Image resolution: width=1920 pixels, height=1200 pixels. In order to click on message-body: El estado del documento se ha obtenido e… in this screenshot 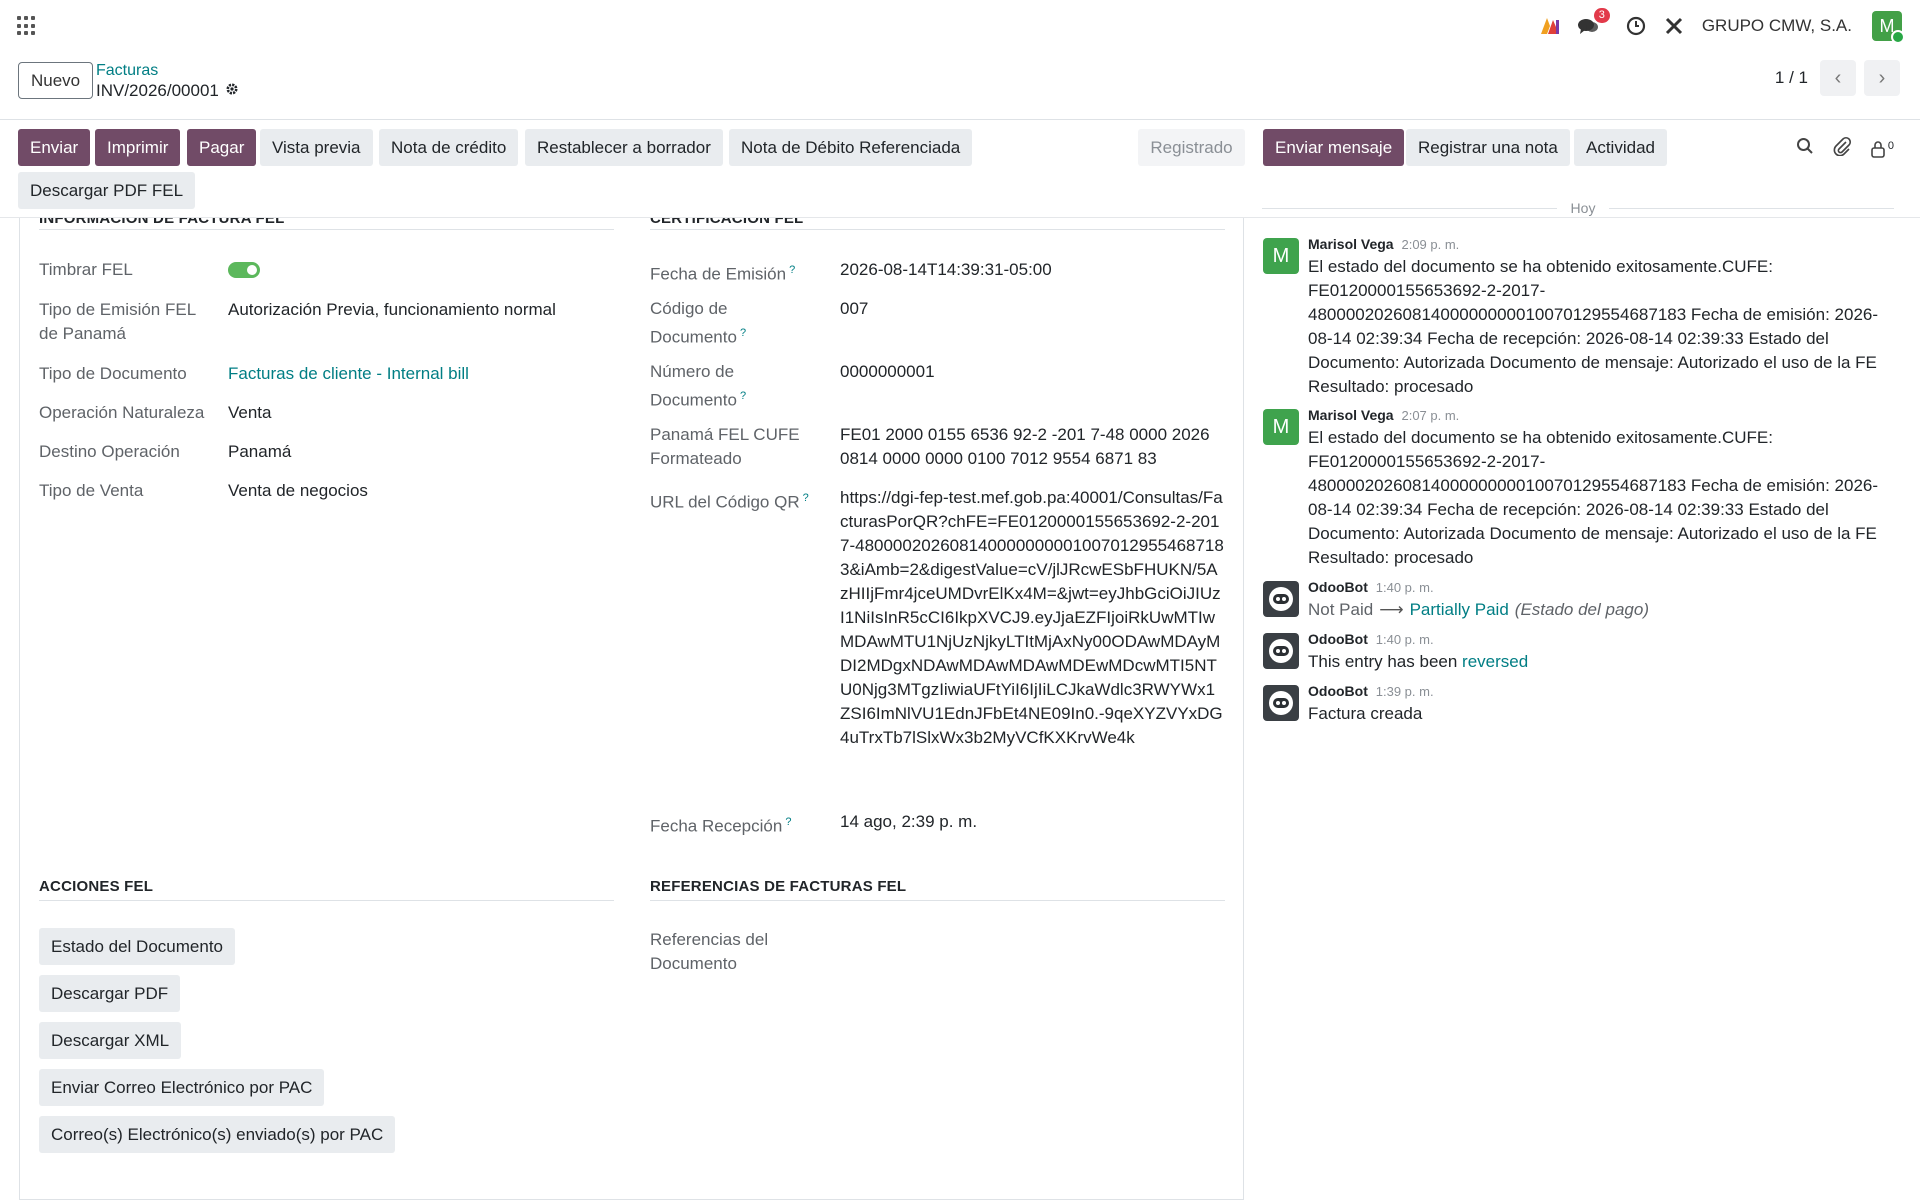, I will do `click(1593, 326)`.